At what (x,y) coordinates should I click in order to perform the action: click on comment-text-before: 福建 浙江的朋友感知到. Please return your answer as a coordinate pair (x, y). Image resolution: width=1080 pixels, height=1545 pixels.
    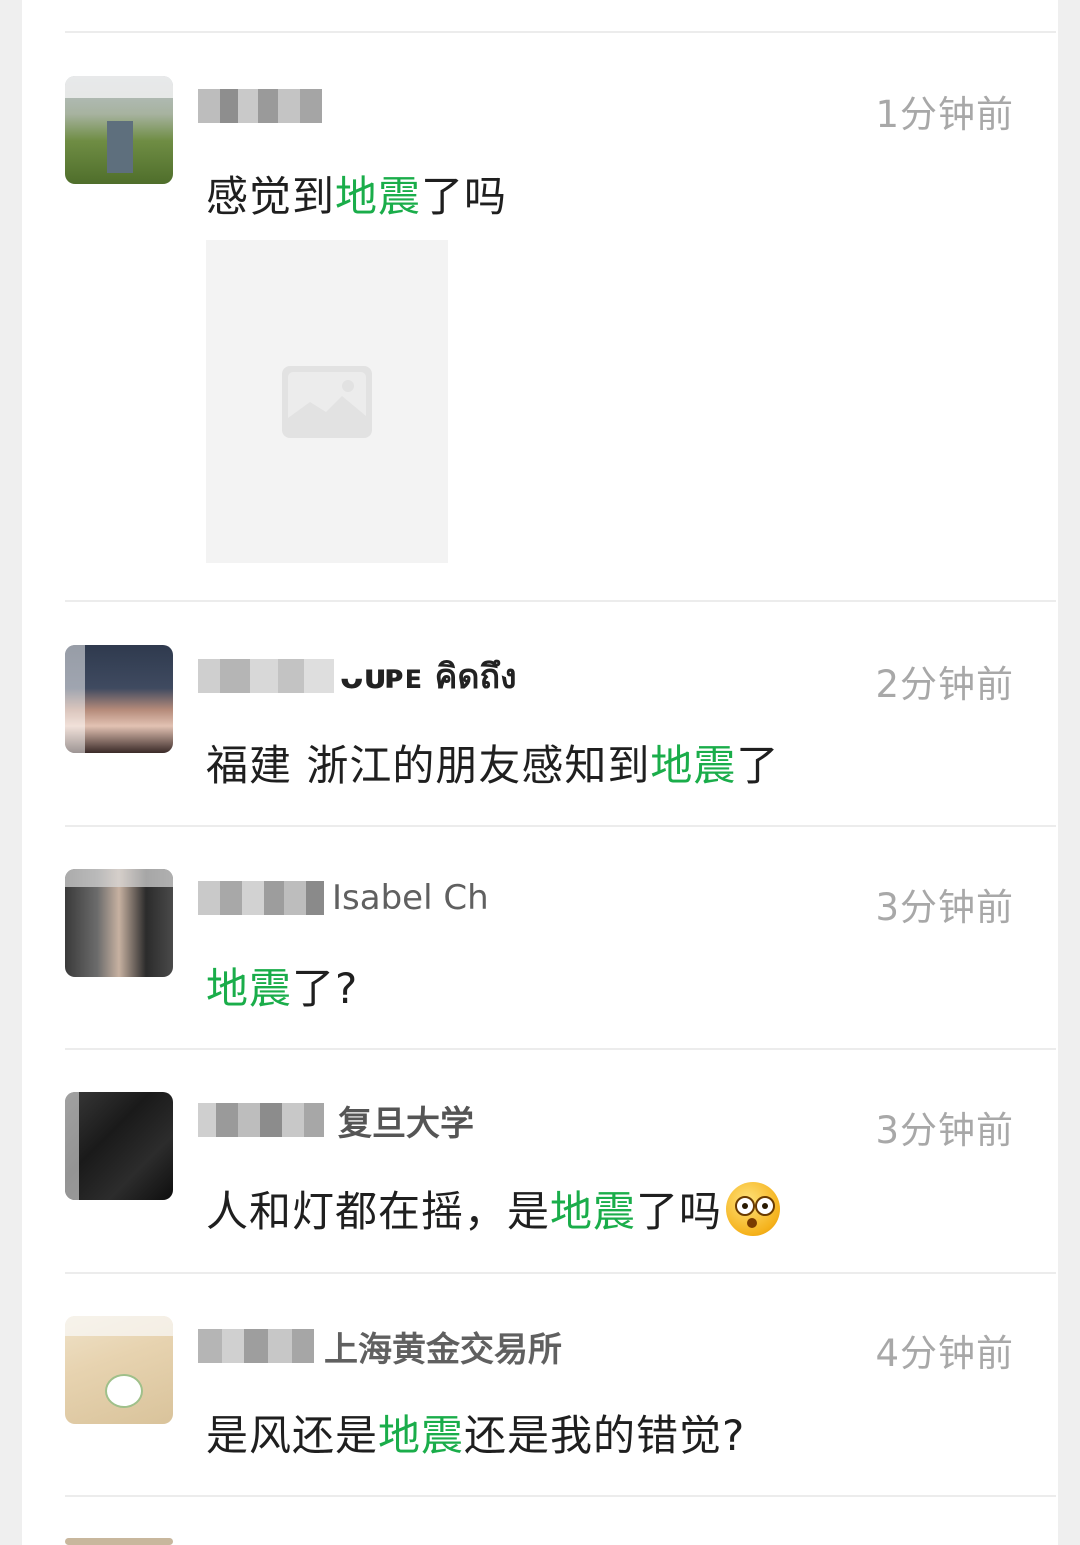
    Looking at the image, I should click on (428, 765).